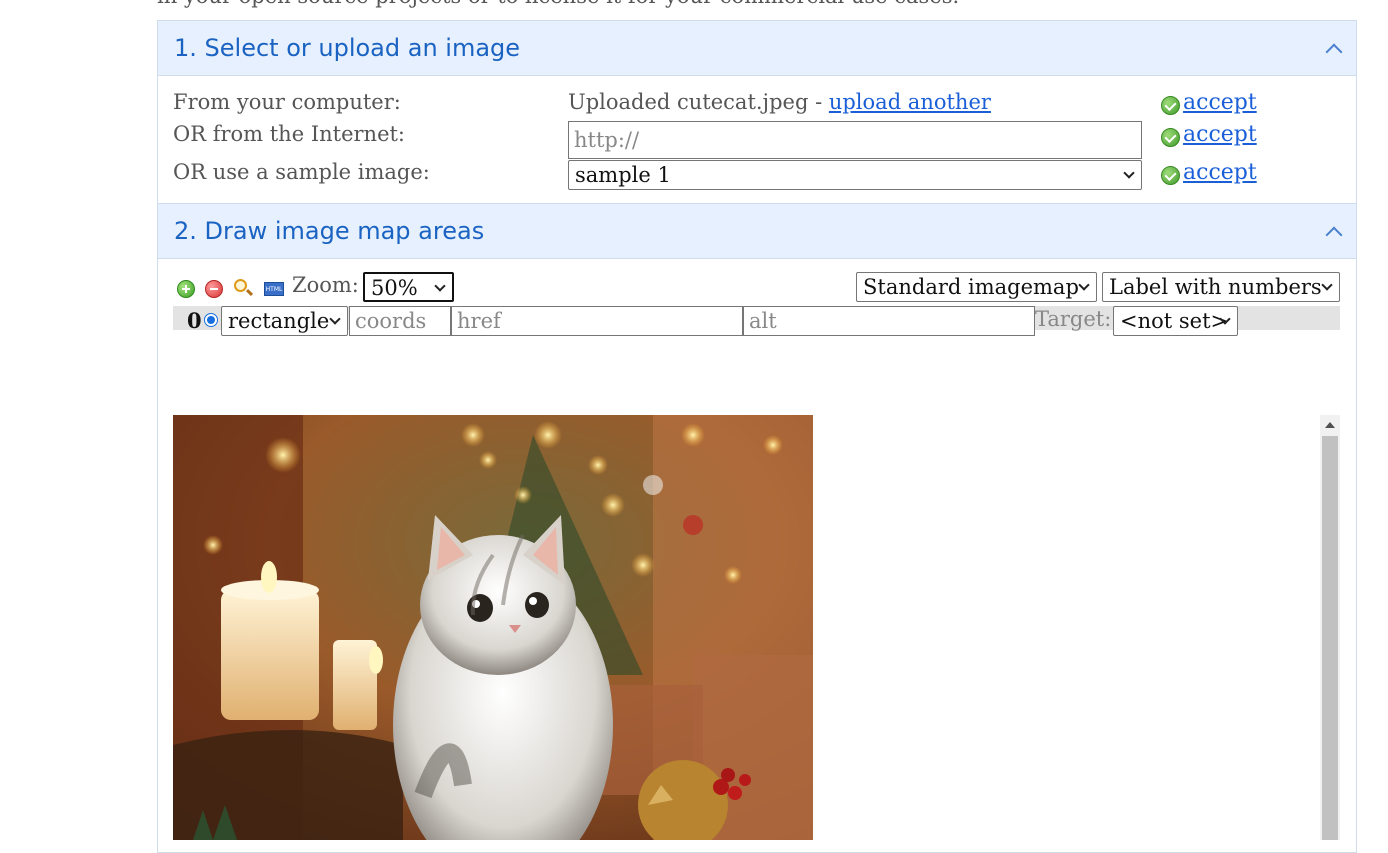  Describe the element at coordinates (394, 288) in the screenshot. I see `zoom-value: 50%` at that location.